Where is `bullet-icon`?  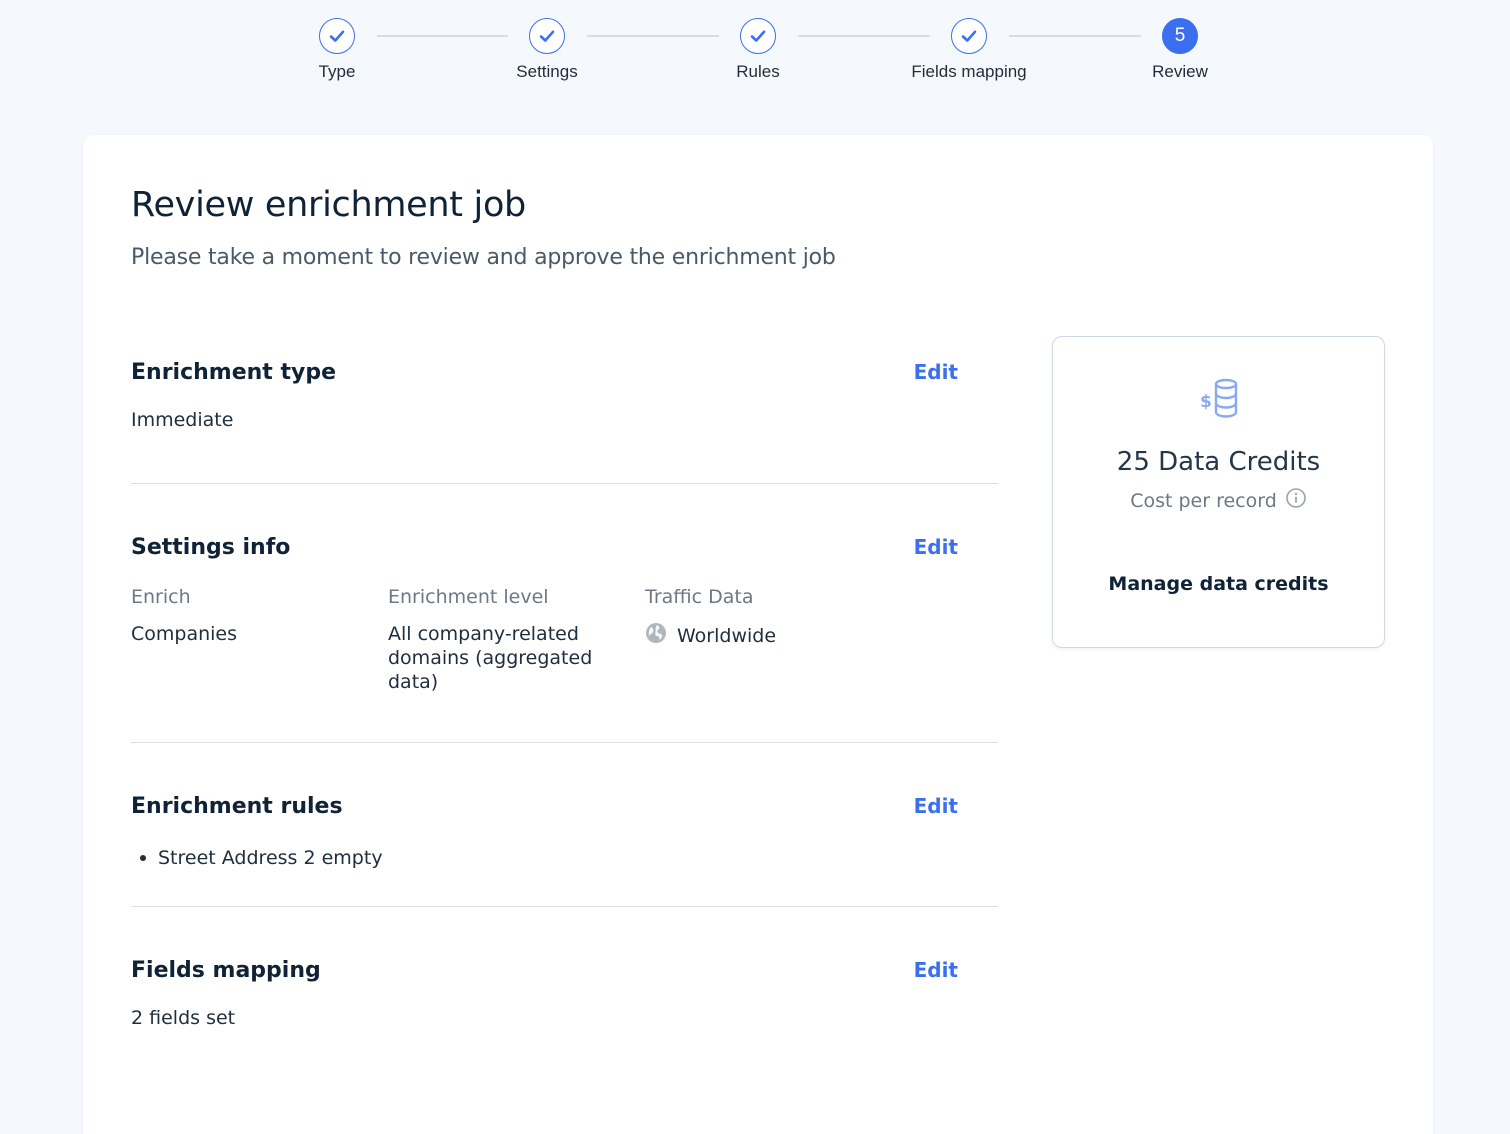 bullet-icon is located at coordinates (143, 858).